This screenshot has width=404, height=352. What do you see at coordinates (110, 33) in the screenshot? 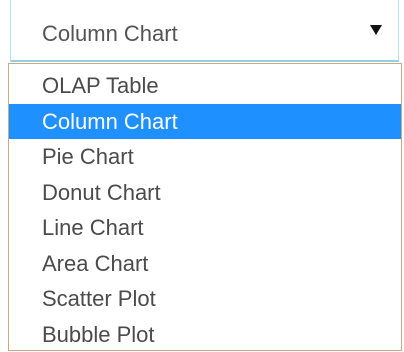
I see `chart-type-select-value: Column Chart` at bounding box center [110, 33].